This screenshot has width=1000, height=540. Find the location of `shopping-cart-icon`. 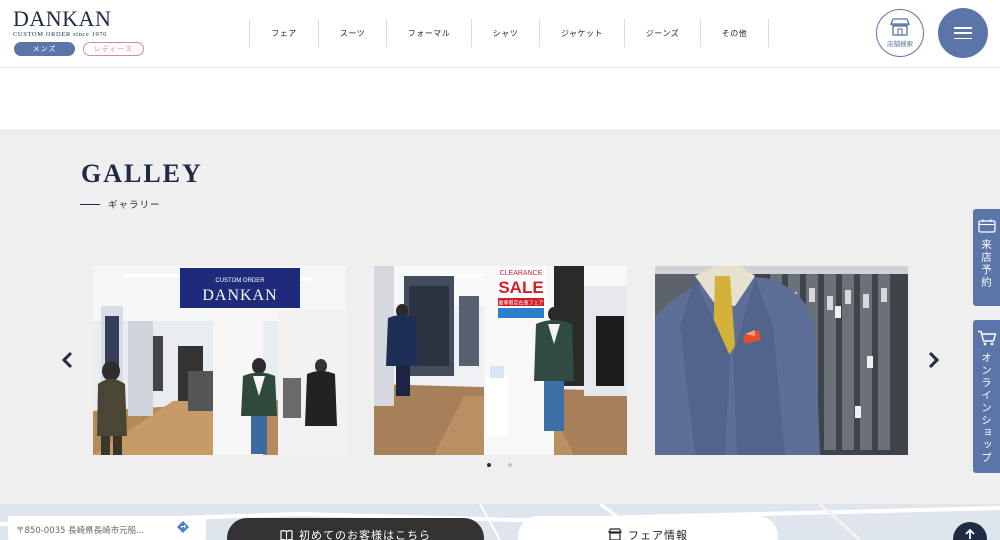

shopping-cart-icon is located at coordinates (986, 338).